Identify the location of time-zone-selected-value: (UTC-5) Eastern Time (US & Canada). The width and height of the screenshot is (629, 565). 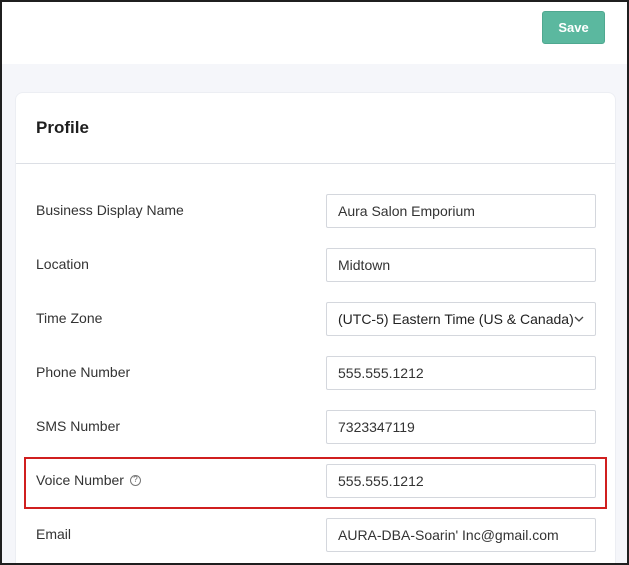
(456, 319).